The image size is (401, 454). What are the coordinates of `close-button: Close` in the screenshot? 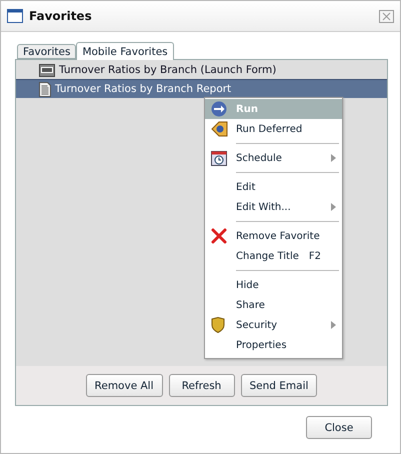 It's located at (339, 427).